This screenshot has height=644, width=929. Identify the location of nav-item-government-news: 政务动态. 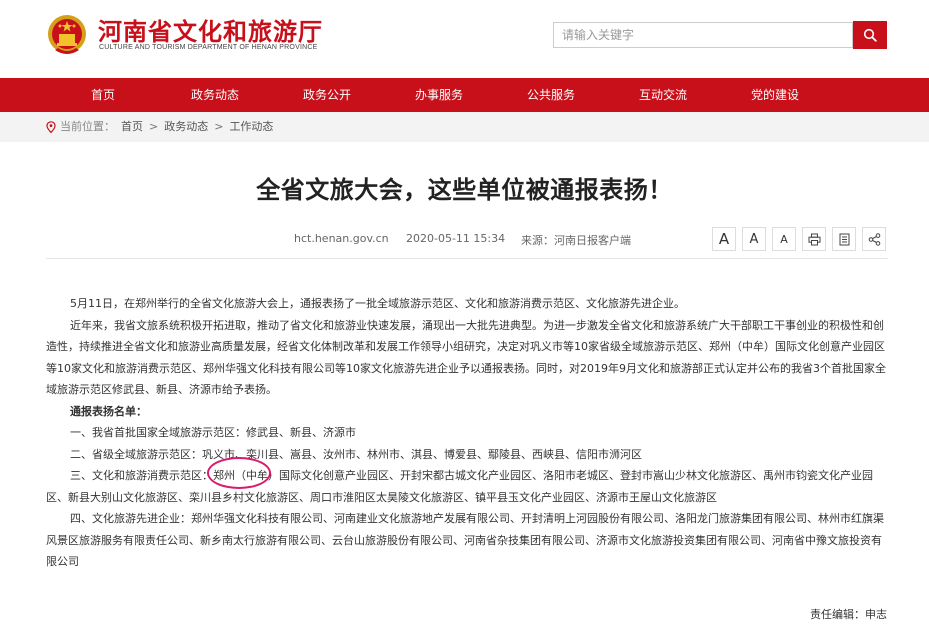
(215, 95).